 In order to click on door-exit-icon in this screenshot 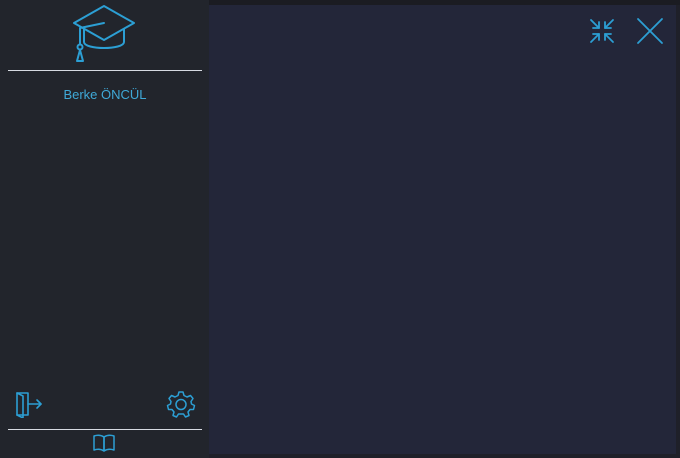, I will do `click(29, 405)`.